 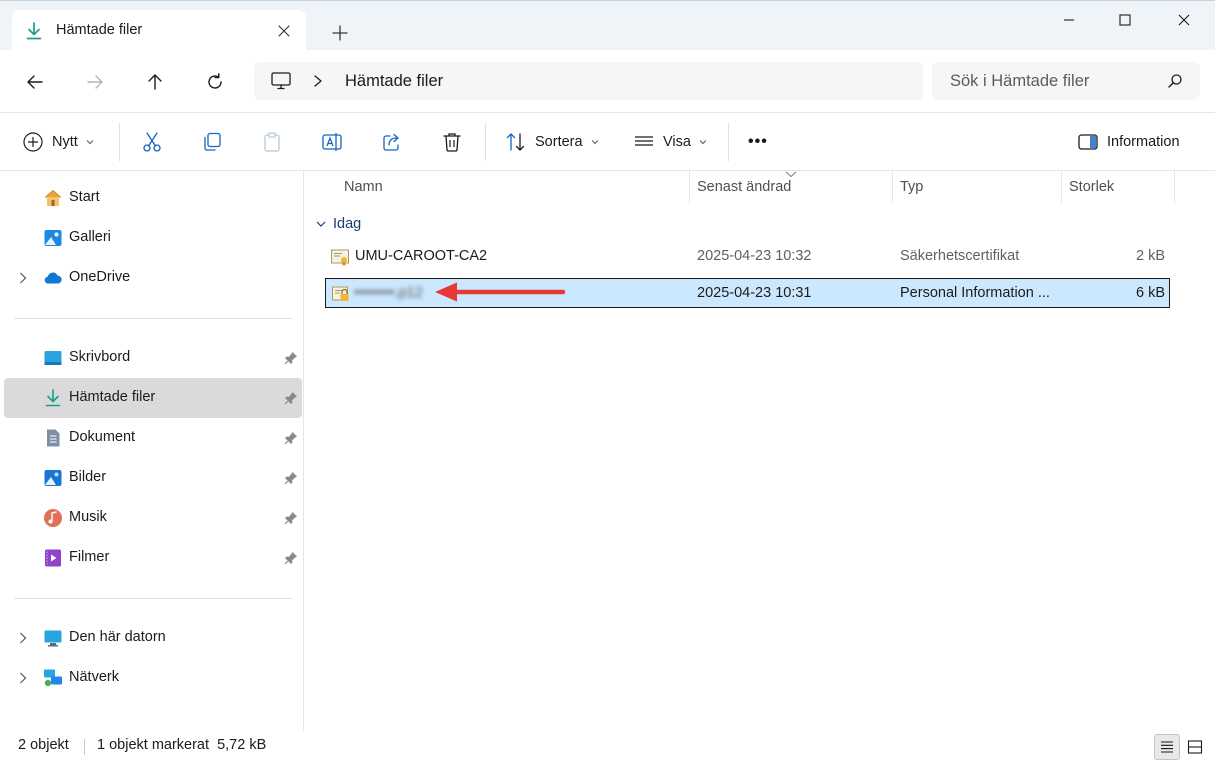 I want to click on copy-icon, so click(x=212, y=141).